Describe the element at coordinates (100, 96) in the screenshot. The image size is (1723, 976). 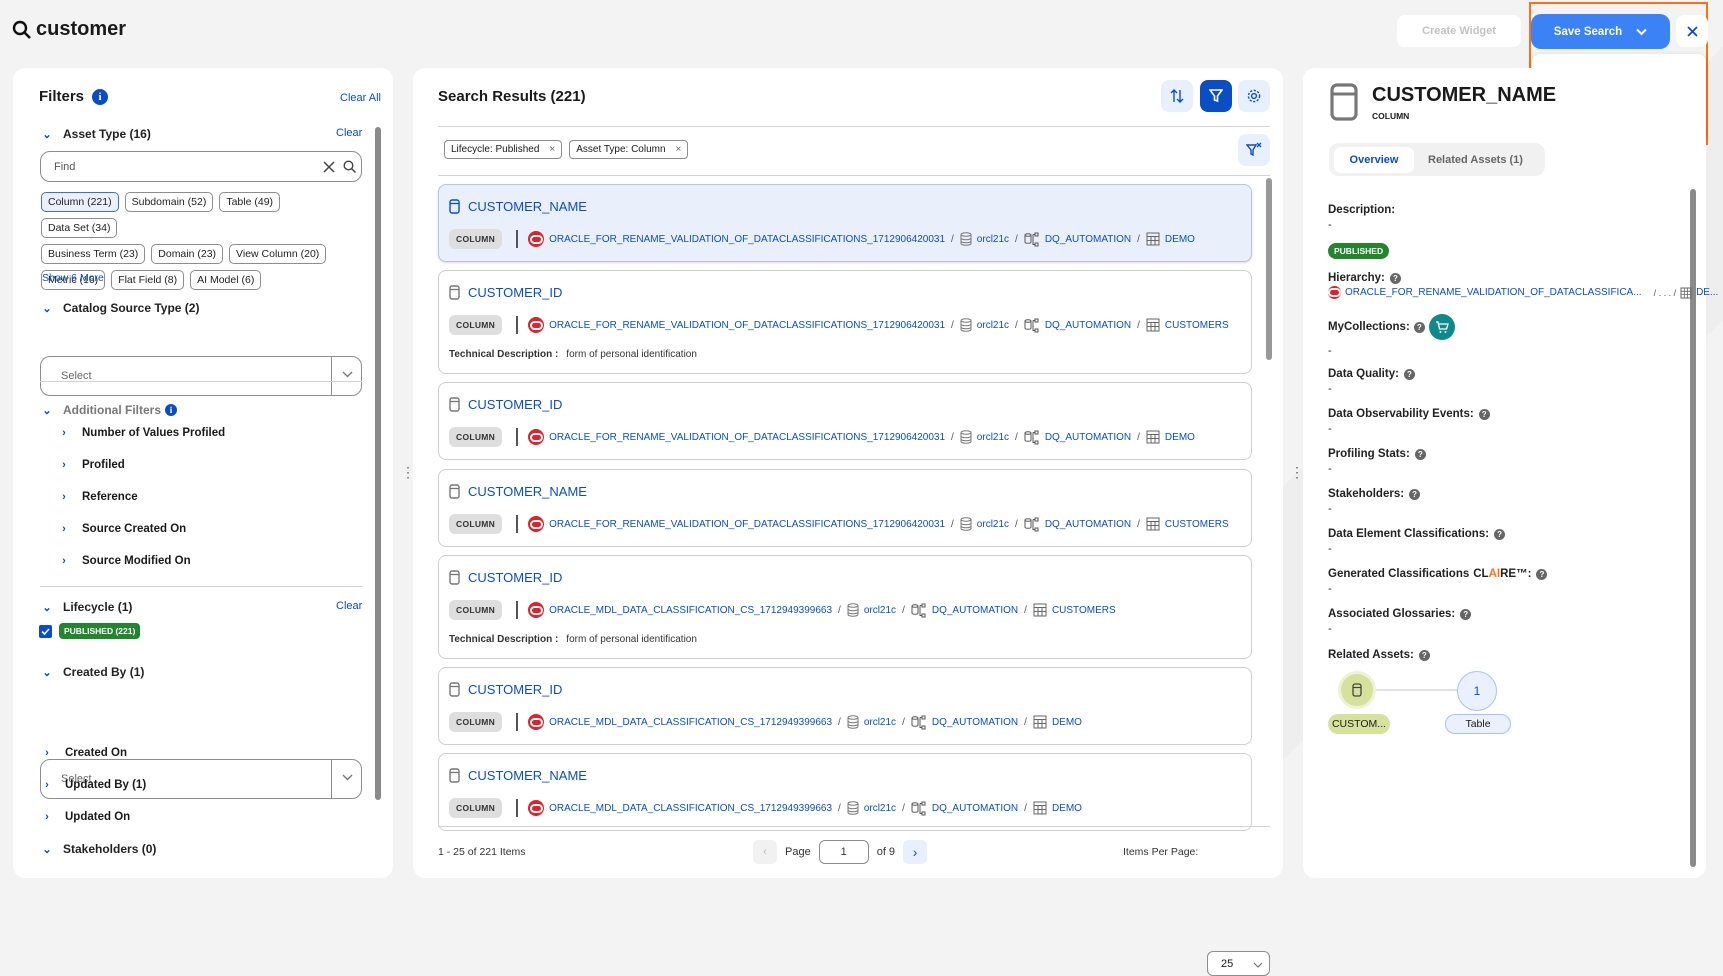
I see `info-icon: i` at that location.